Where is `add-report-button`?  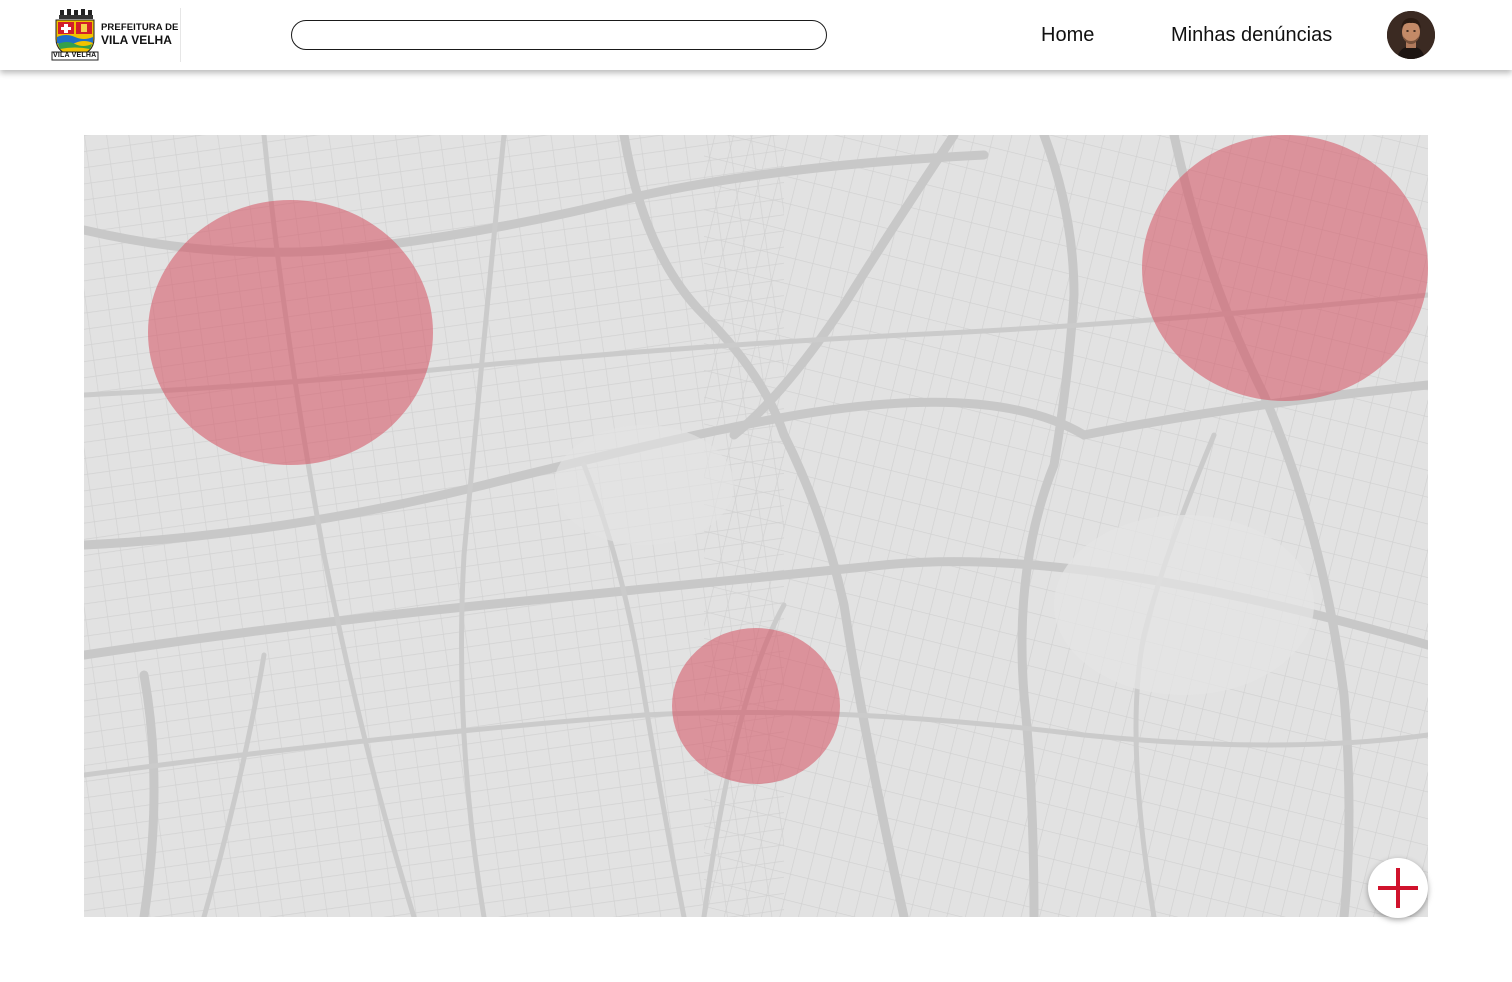
add-report-button is located at coordinates (1398, 888).